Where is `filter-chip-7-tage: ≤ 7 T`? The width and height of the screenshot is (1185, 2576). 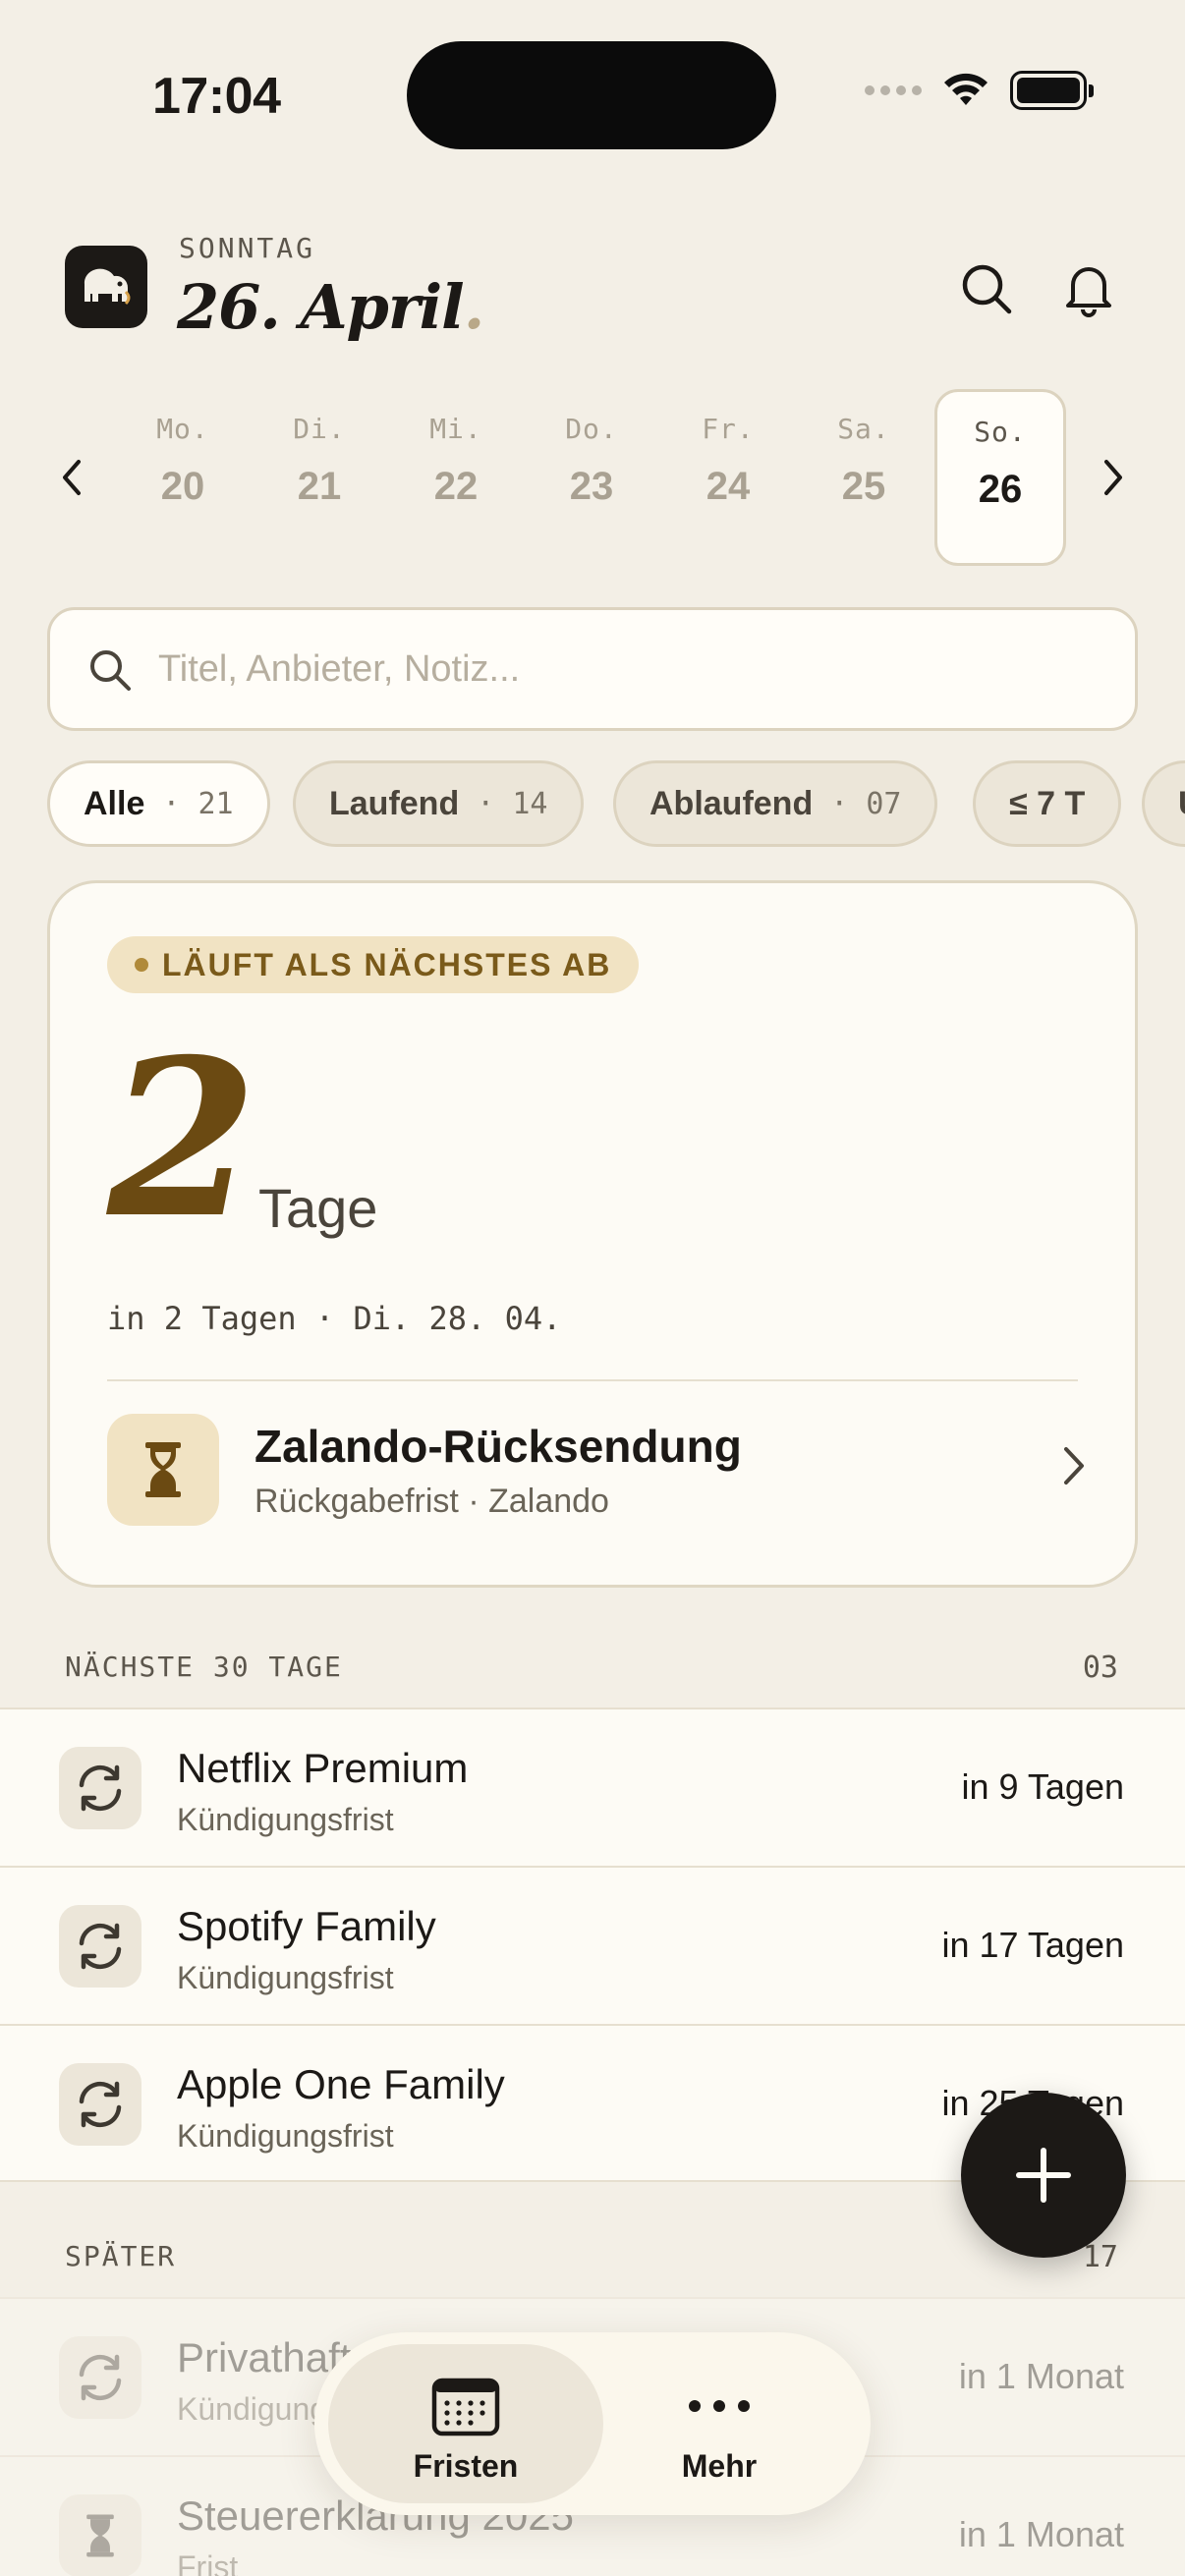
filter-chip-7-tage: ≤ 7 T is located at coordinates (1048, 803).